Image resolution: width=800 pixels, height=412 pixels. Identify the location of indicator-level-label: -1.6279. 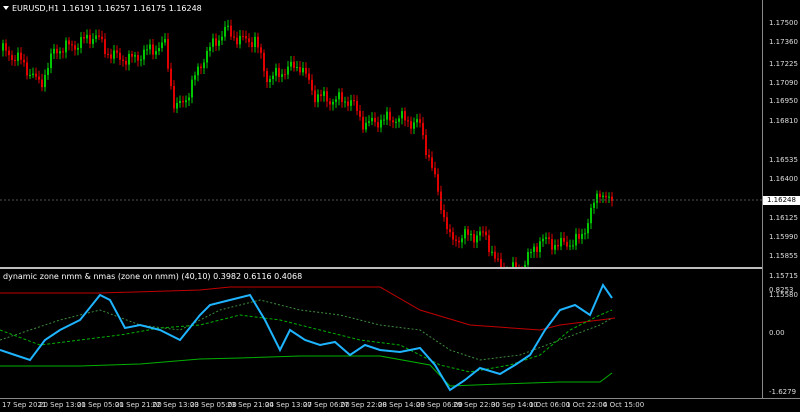
(783, 392).